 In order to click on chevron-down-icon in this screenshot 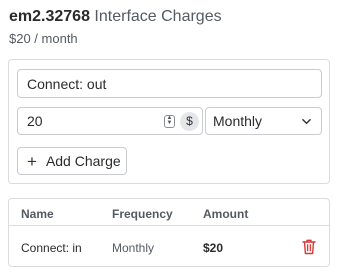, I will do `click(306, 121)`.